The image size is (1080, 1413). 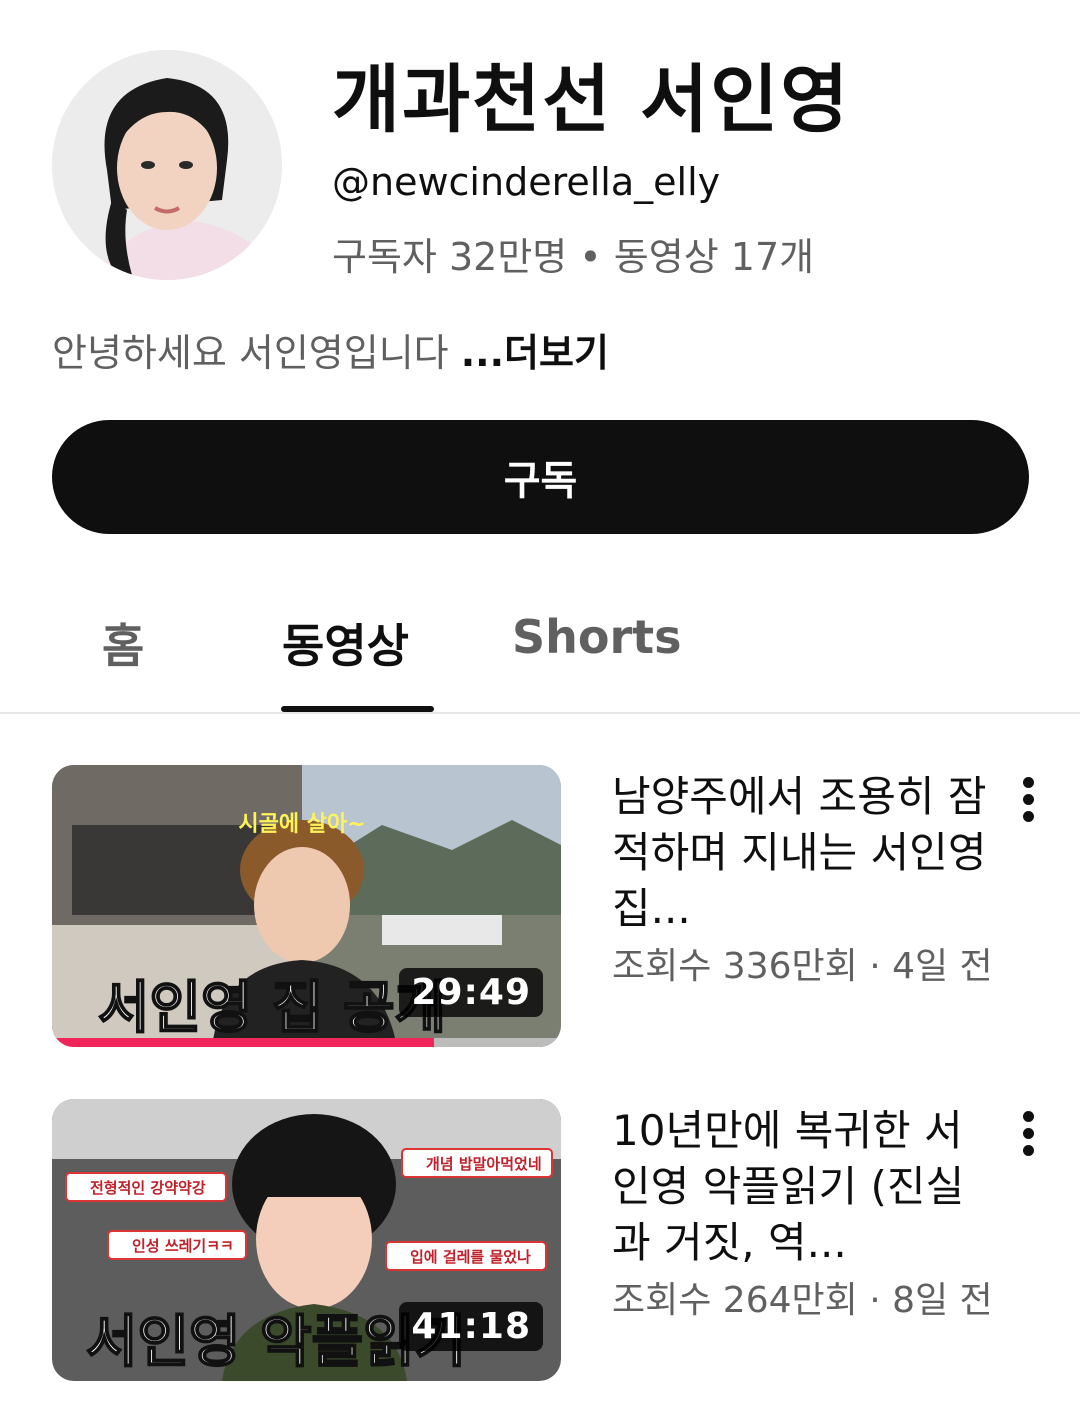 What do you see at coordinates (243, 1042) in the screenshot?
I see `watch-progress-fill` at bounding box center [243, 1042].